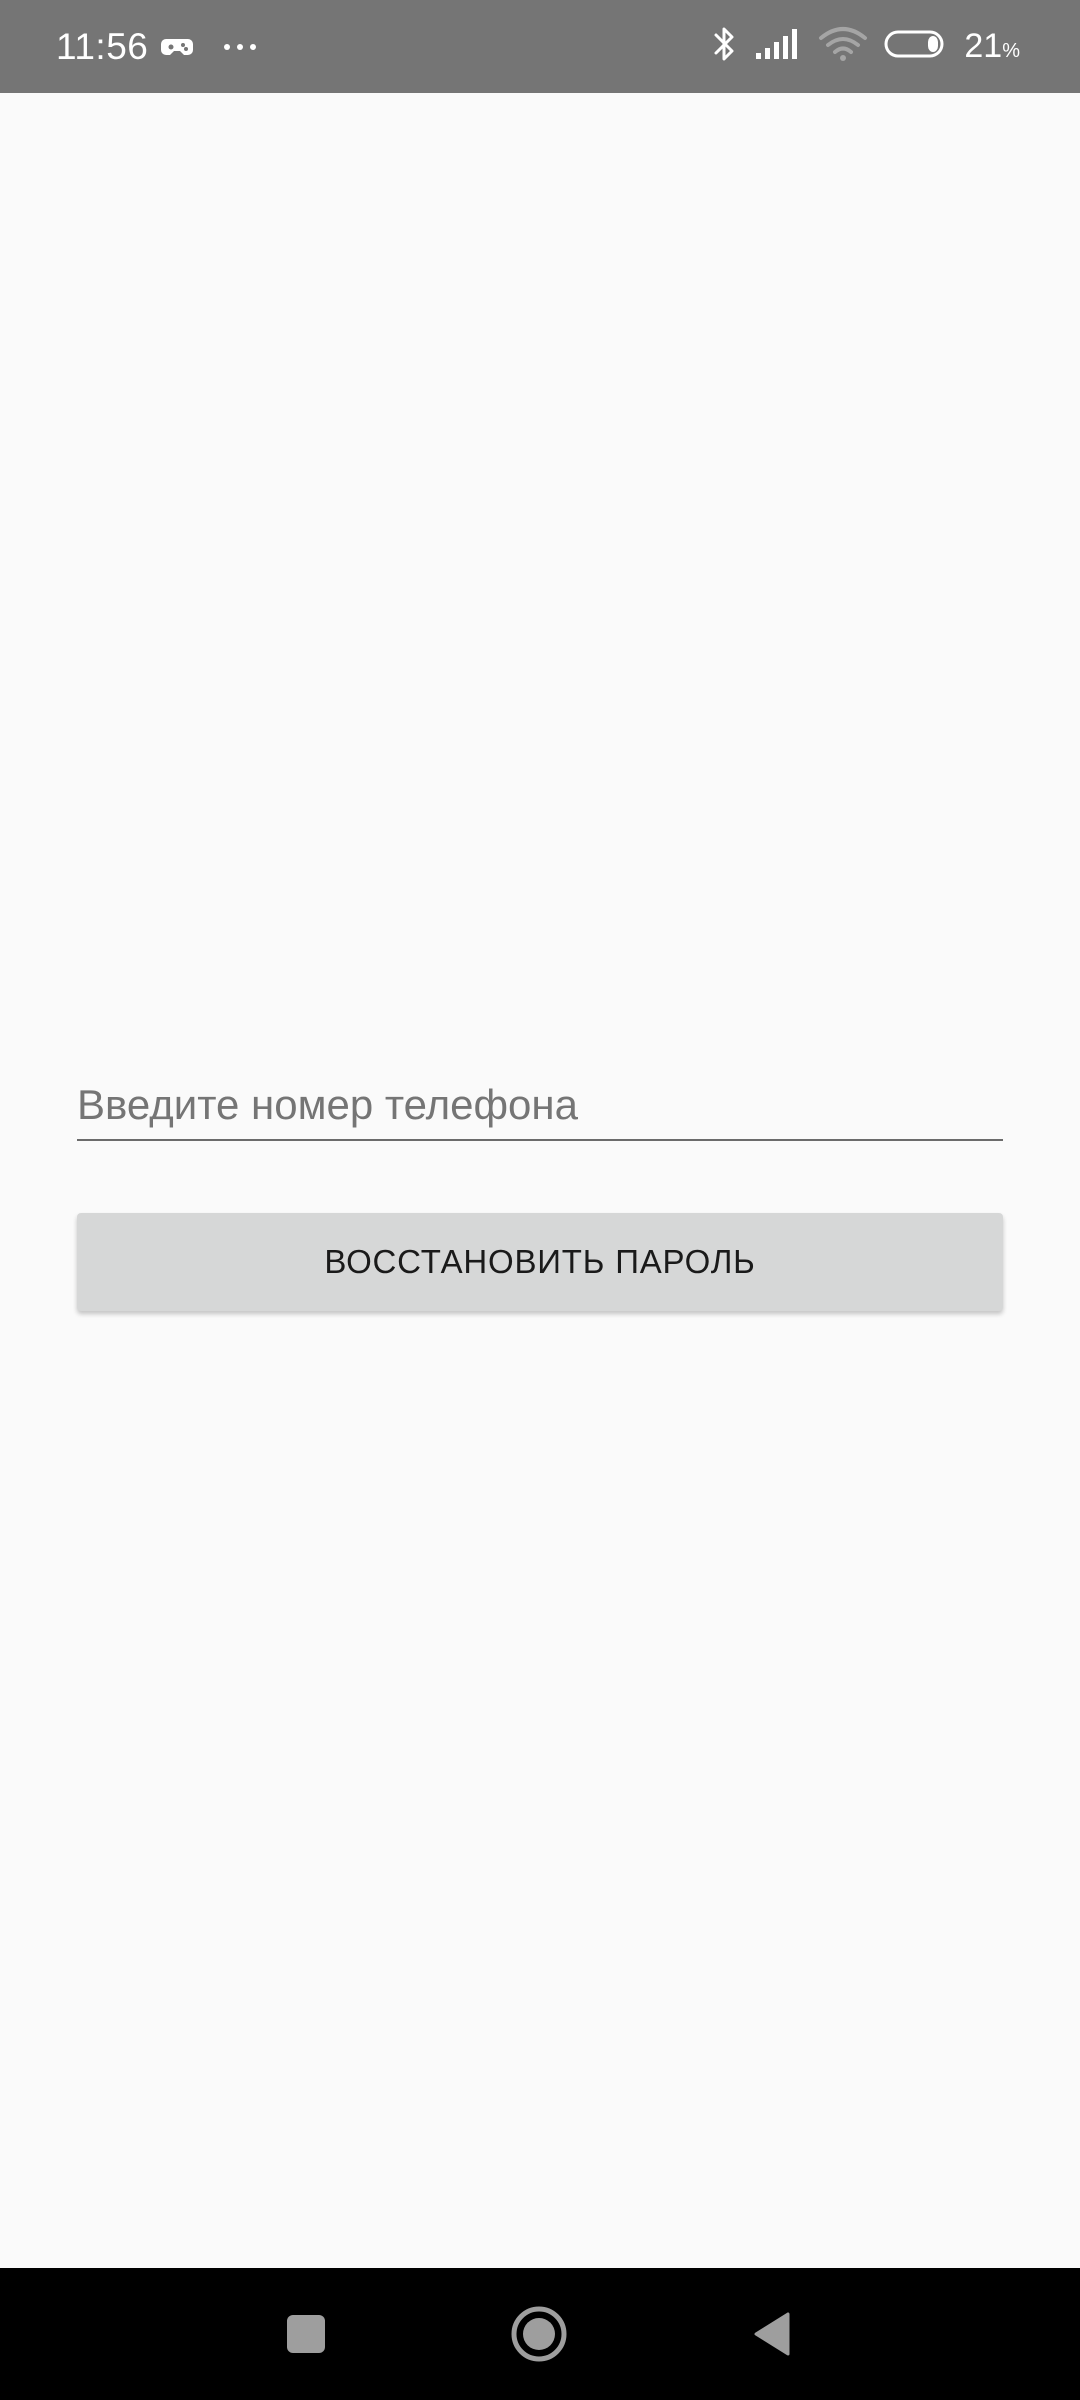 The width and height of the screenshot is (1080, 2400). I want to click on game-controller-icon, so click(177, 47).